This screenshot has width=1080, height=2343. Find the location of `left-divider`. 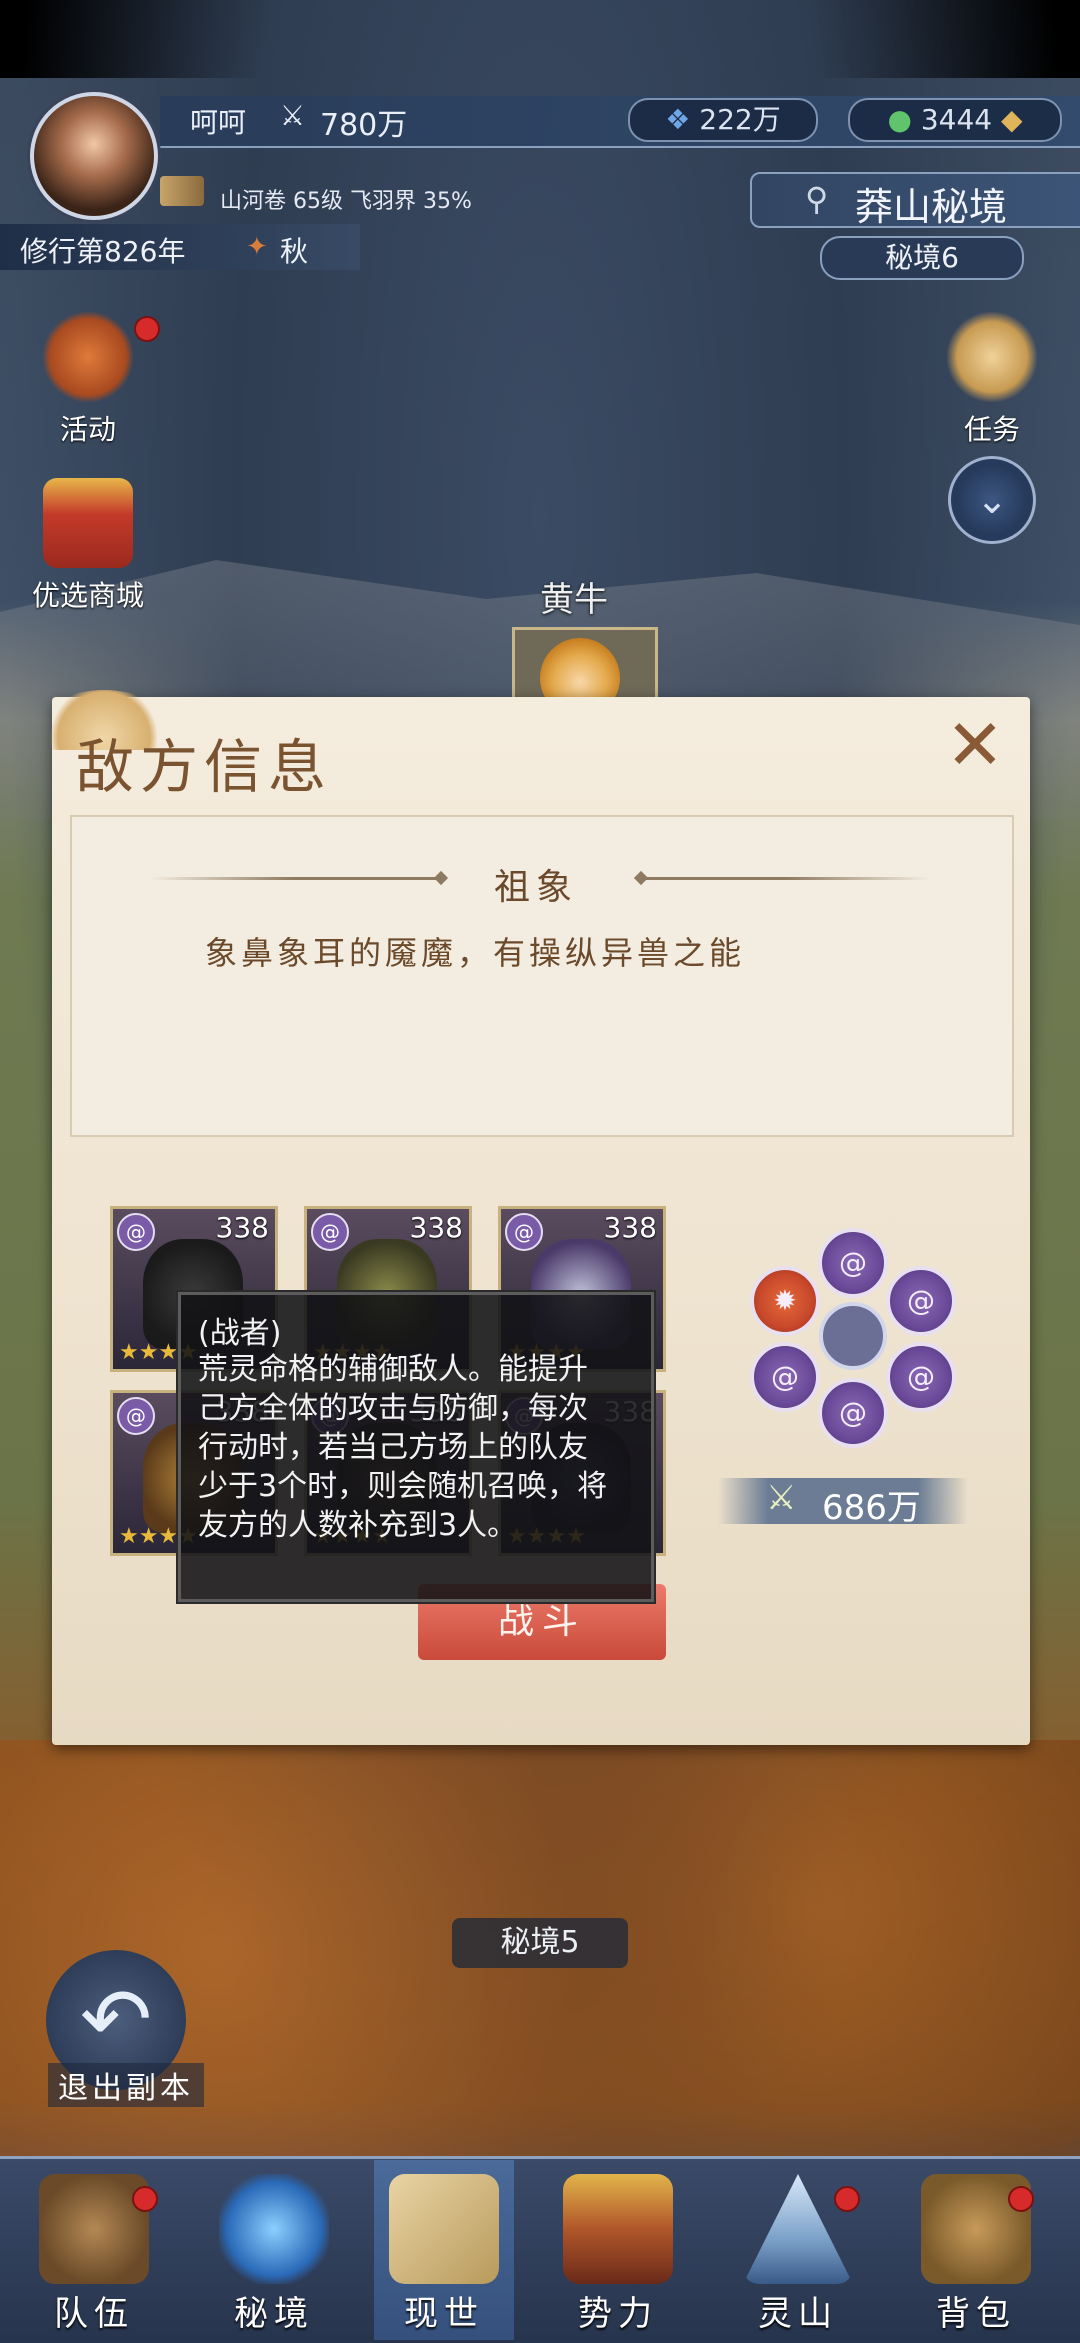

left-divider is located at coordinates (295, 878).